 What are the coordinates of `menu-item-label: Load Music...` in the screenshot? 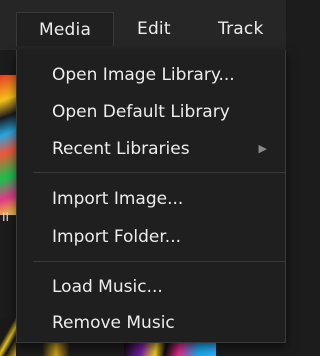 It's located at (107, 287).